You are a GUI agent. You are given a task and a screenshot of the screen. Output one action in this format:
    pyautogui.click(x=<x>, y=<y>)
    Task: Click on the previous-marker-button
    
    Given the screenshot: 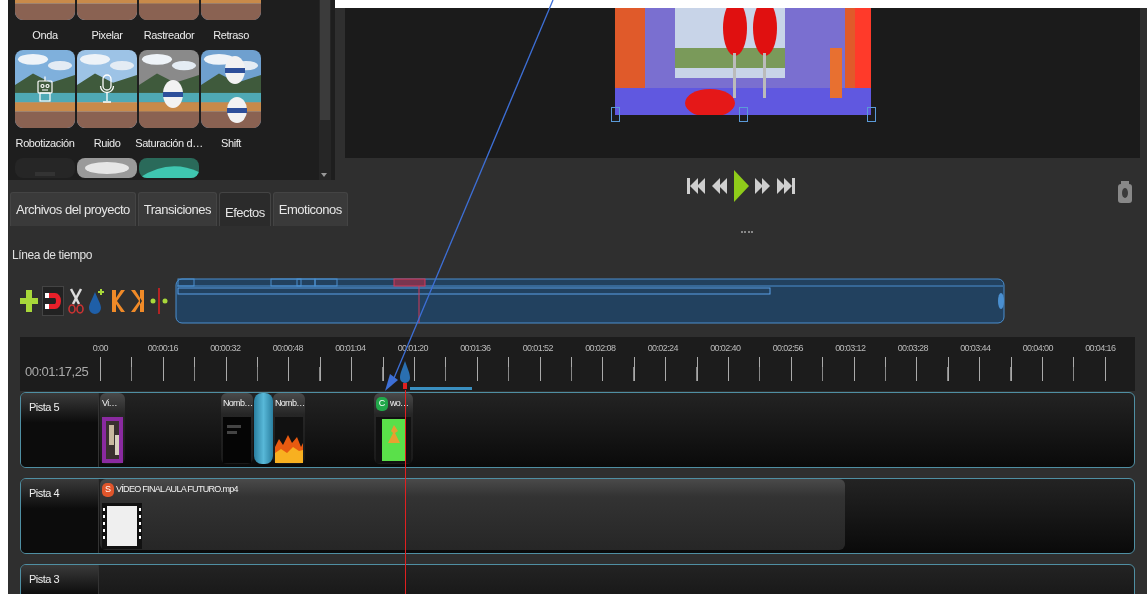 What is the action you would take?
    pyautogui.click(x=118, y=301)
    